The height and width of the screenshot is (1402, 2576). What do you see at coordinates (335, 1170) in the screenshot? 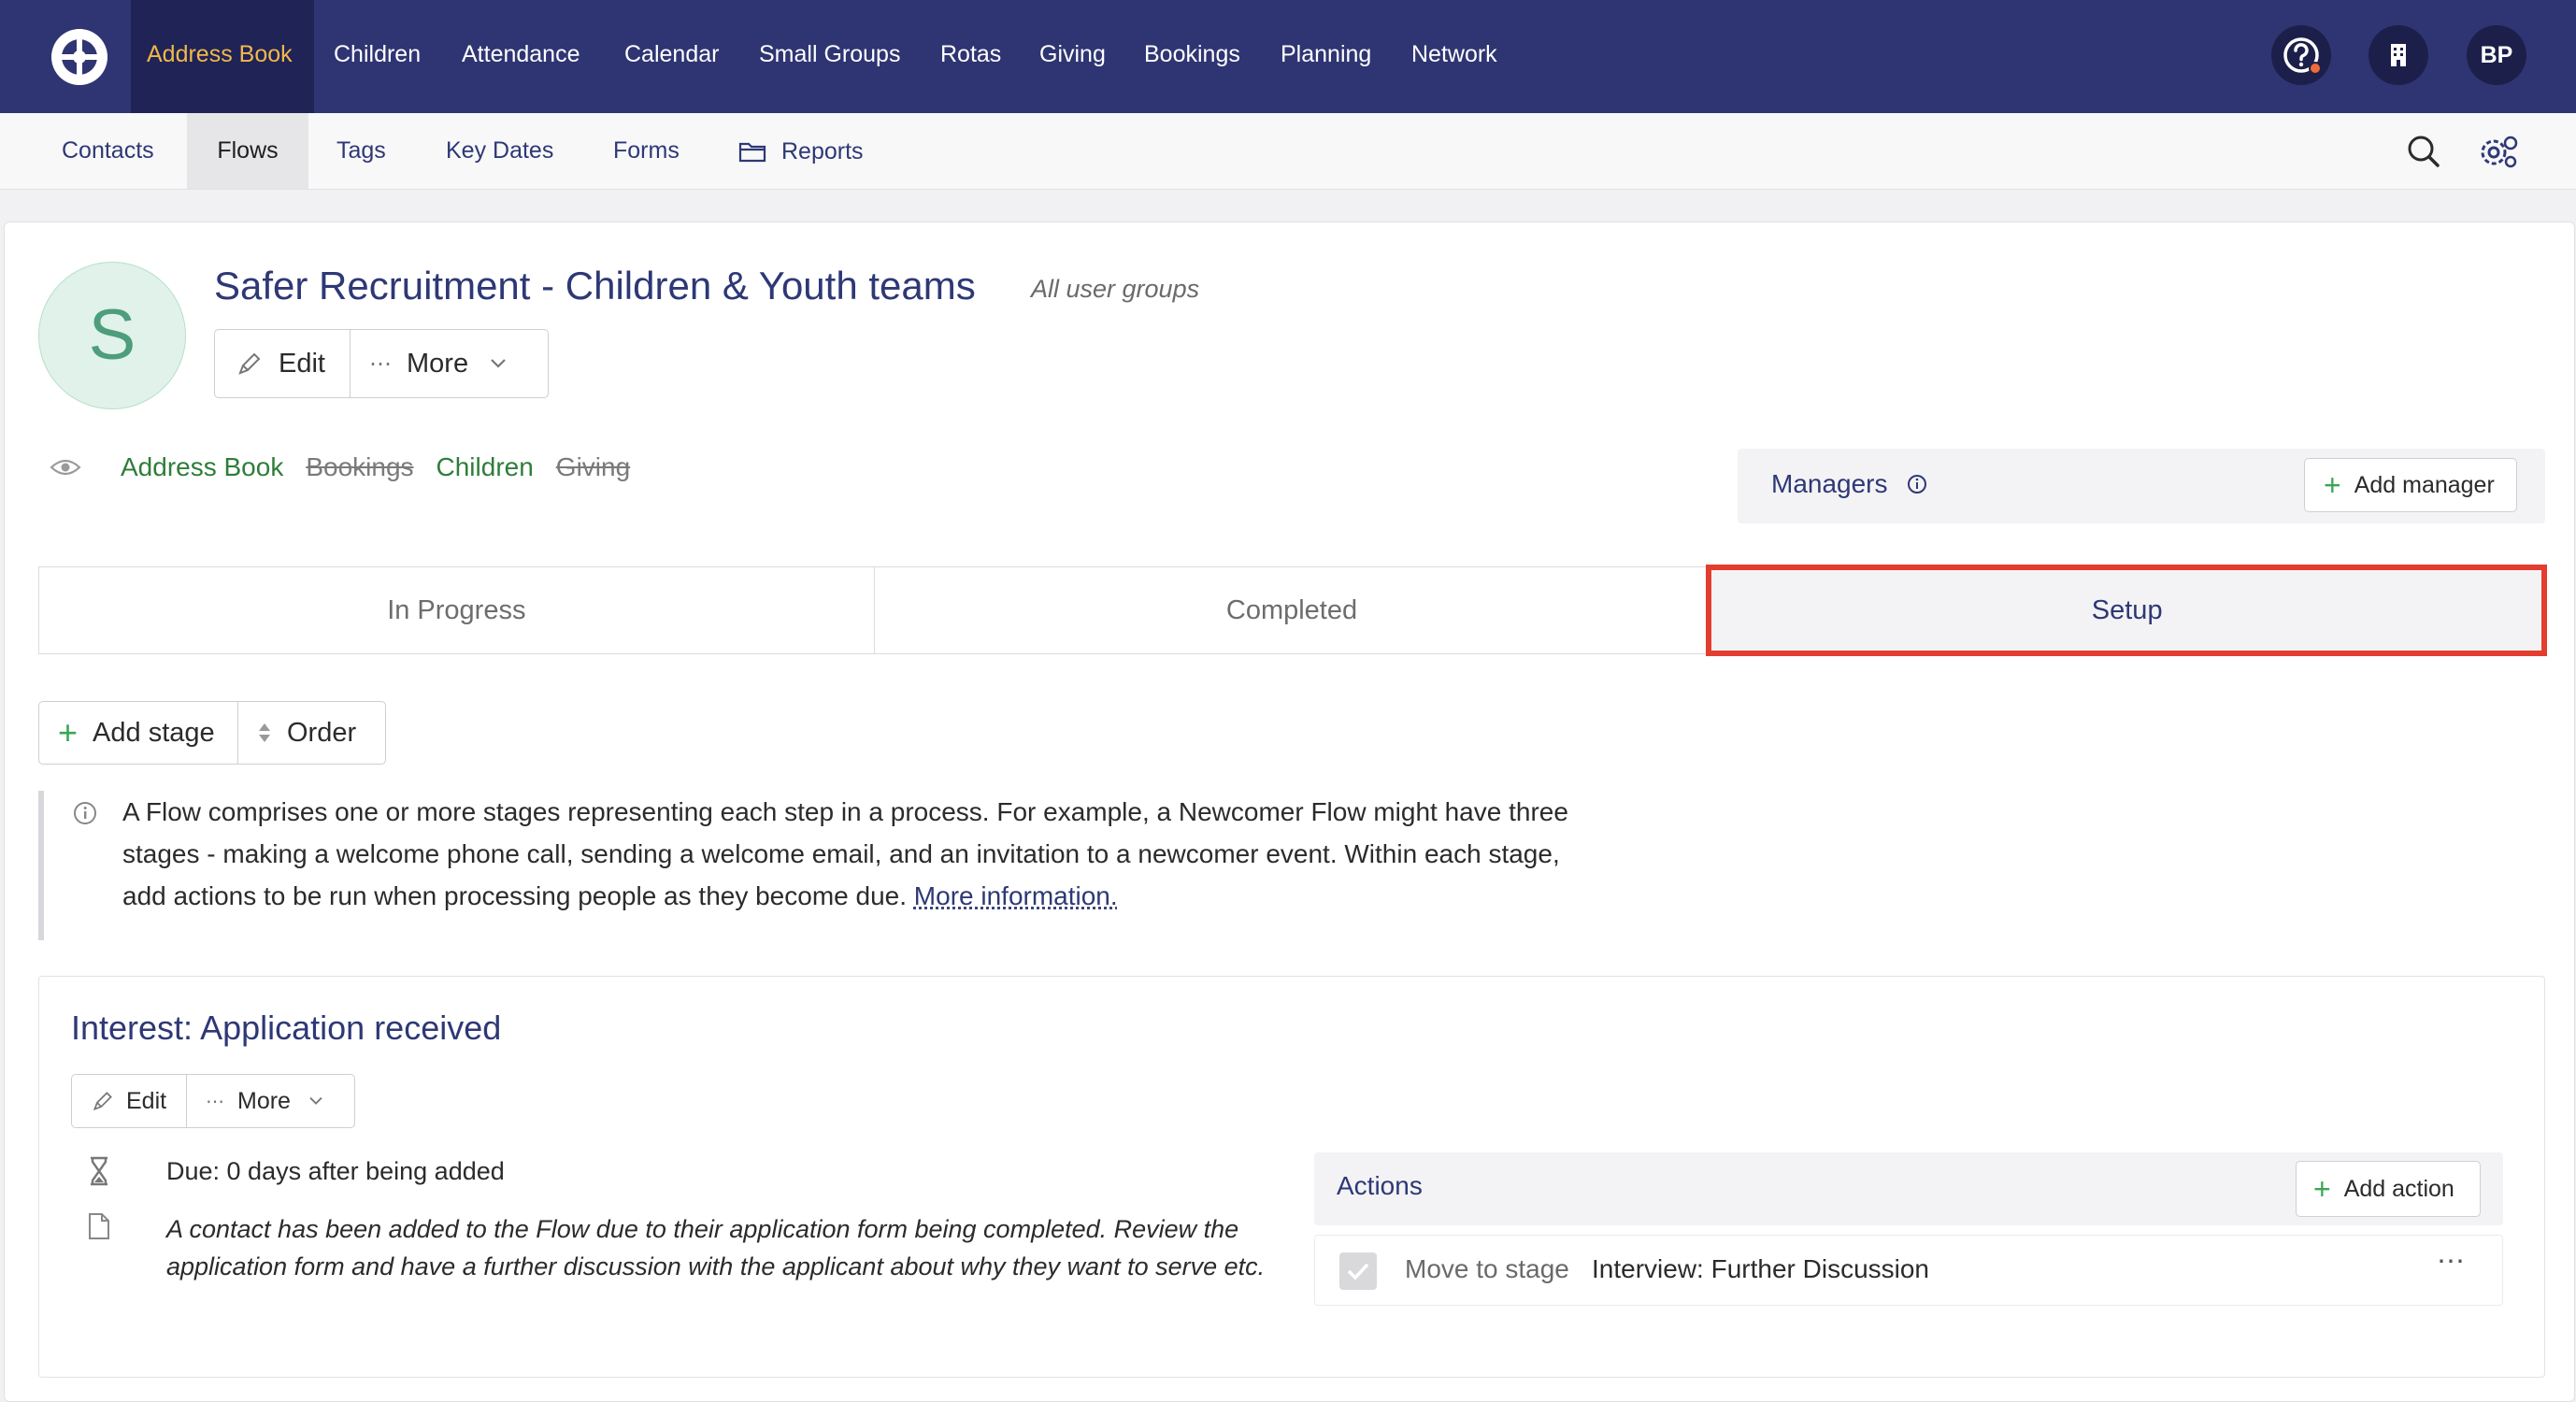
I see `due-text: Due: 0 days after being added` at bounding box center [335, 1170].